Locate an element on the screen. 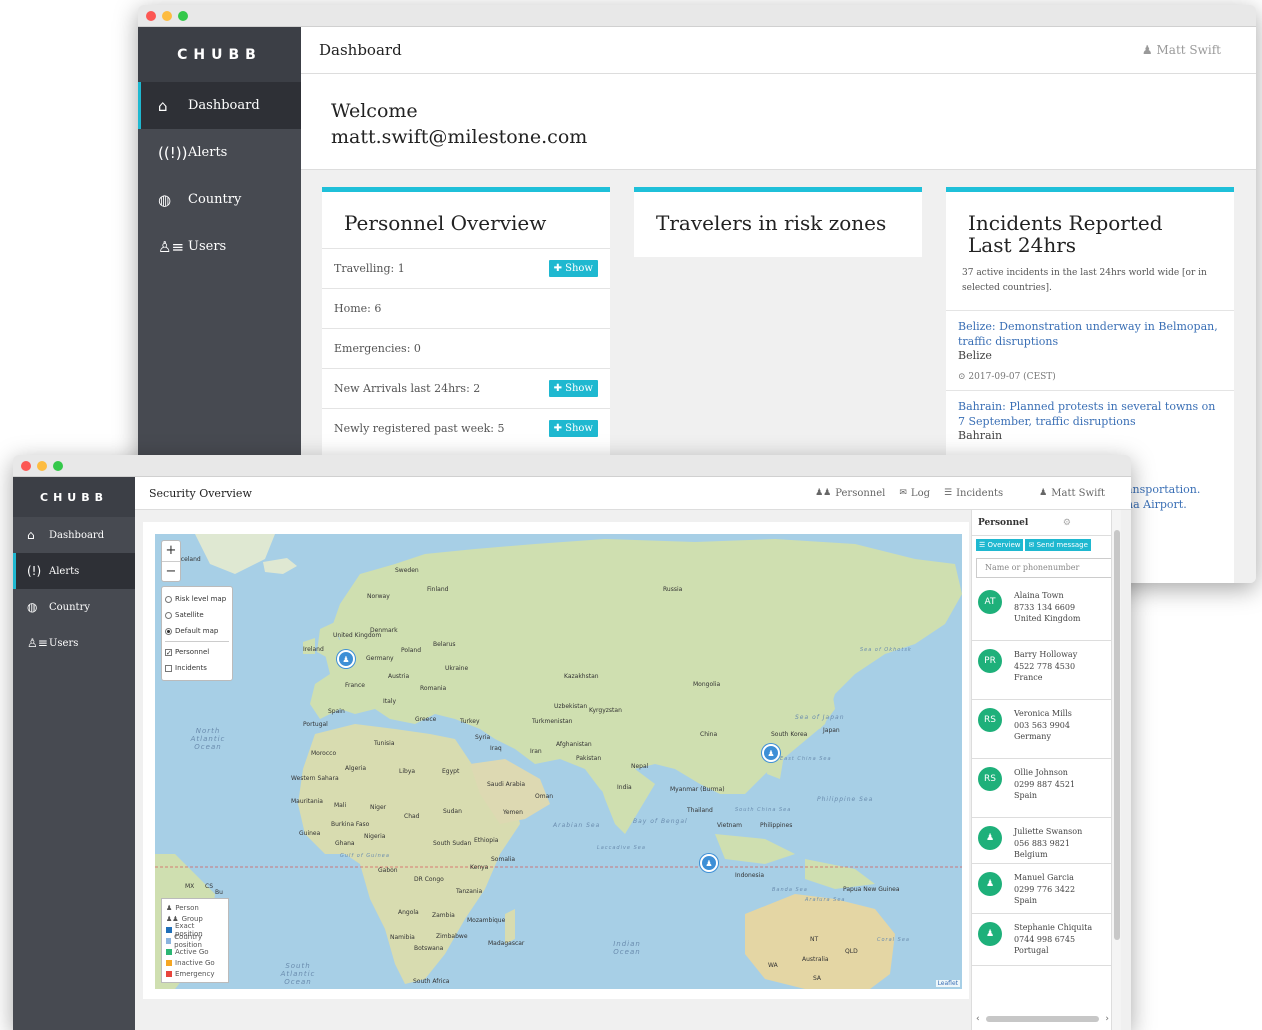 This screenshot has height=1030, width=1262. map-label: Kenya is located at coordinates (479, 867).